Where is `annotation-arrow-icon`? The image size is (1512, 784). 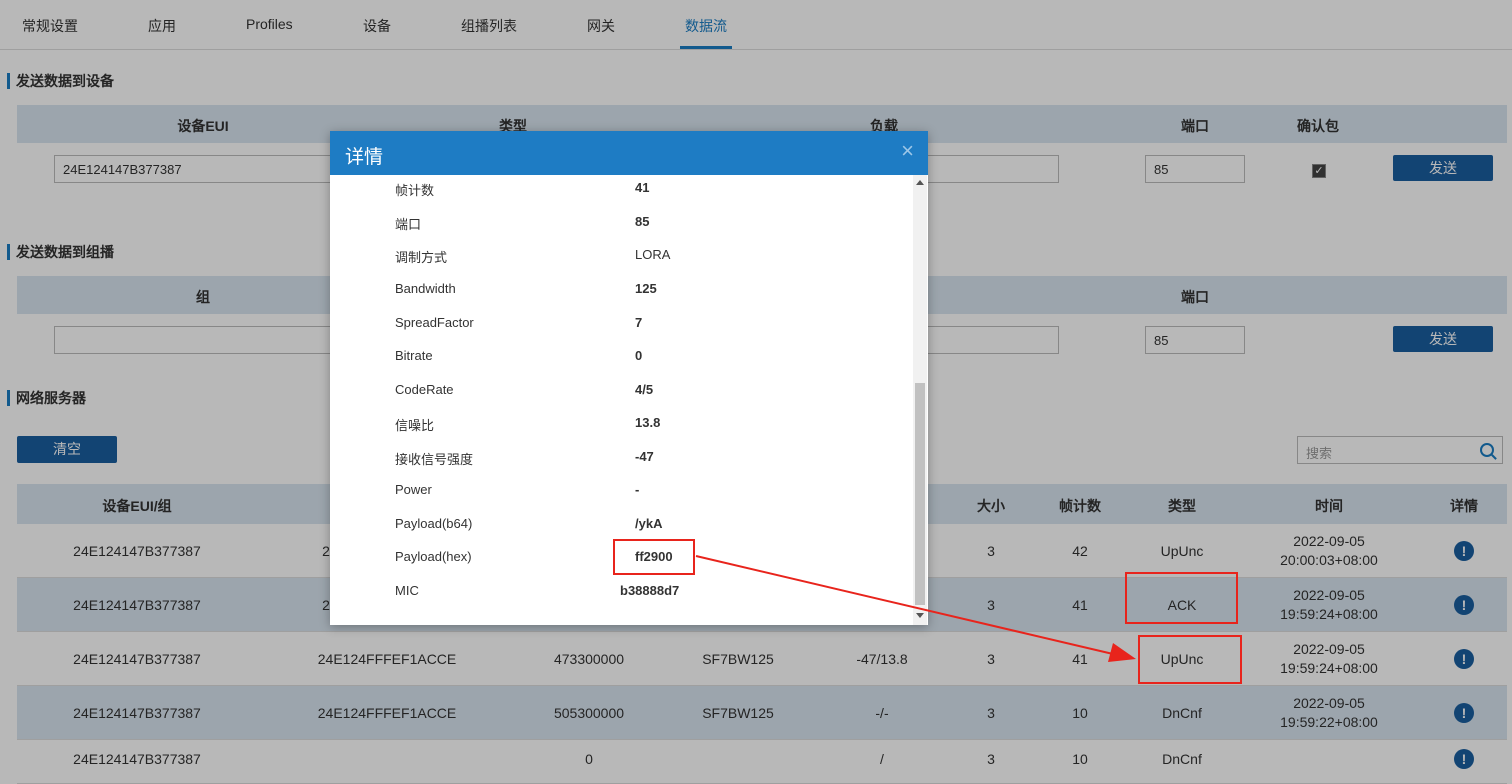 annotation-arrow-icon is located at coordinates (915, 608).